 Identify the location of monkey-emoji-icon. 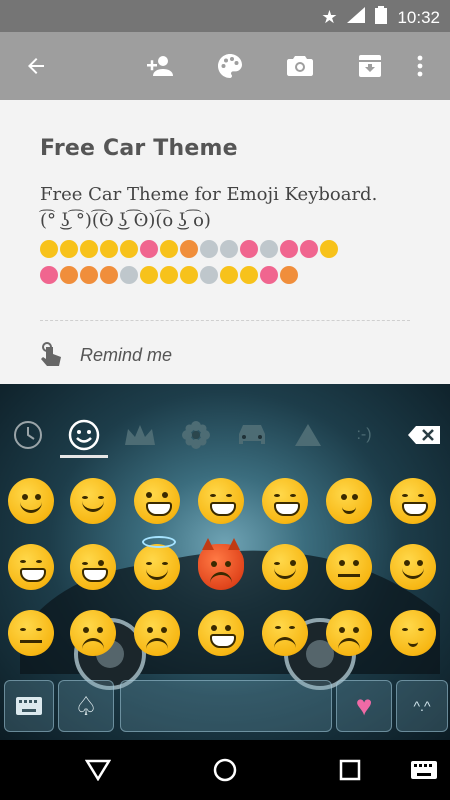
(249, 275).